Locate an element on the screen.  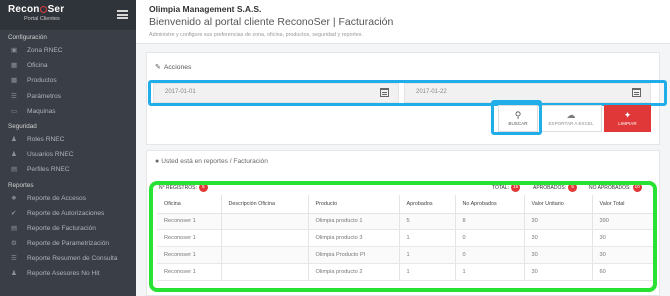
office-icon: ▦ is located at coordinates (14, 66).